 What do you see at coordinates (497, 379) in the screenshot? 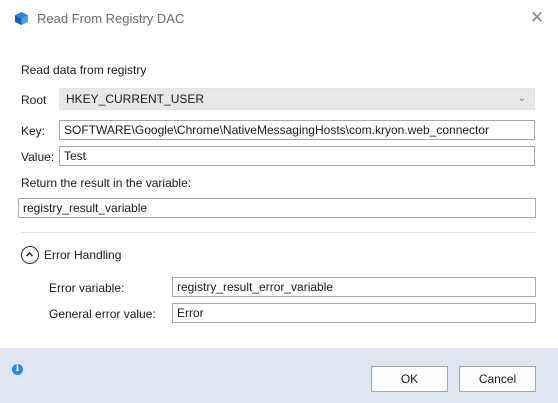
I see `cancel-button: Cancel` at bounding box center [497, 379].